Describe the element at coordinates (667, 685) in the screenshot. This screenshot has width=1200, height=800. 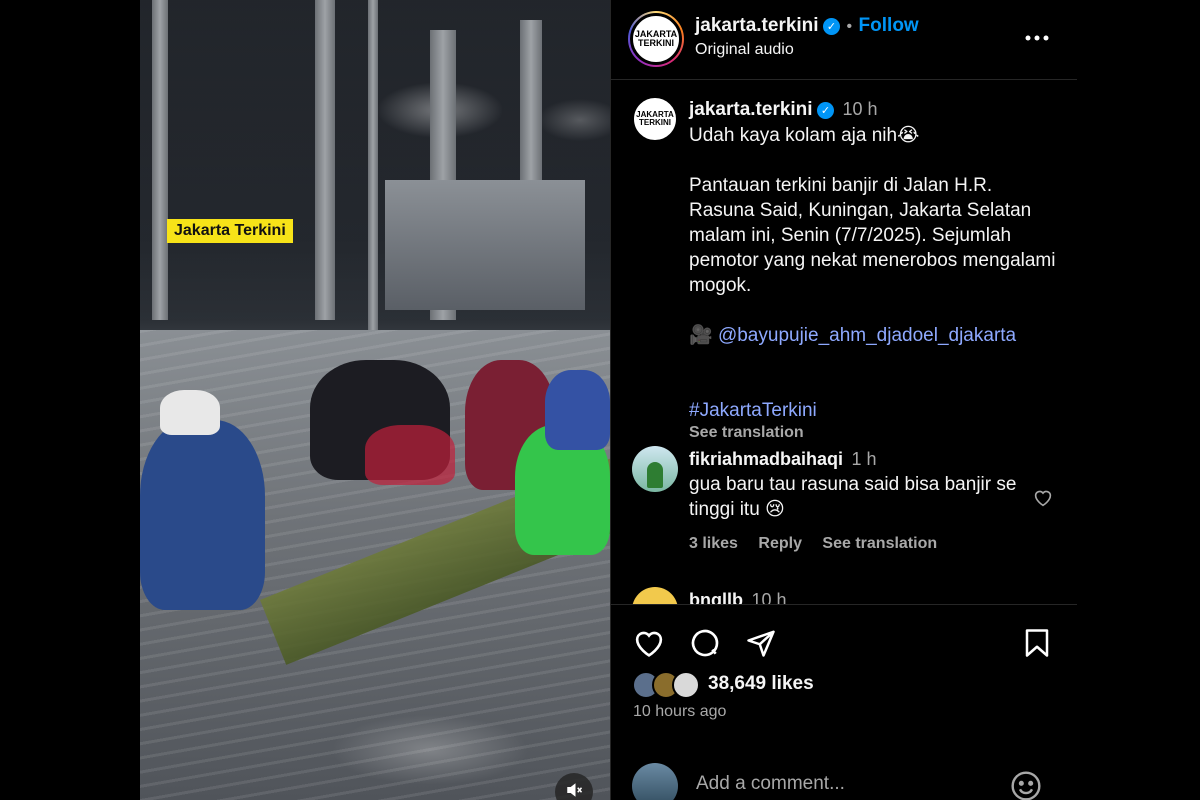
I see `liked-by-avatars` at that location.